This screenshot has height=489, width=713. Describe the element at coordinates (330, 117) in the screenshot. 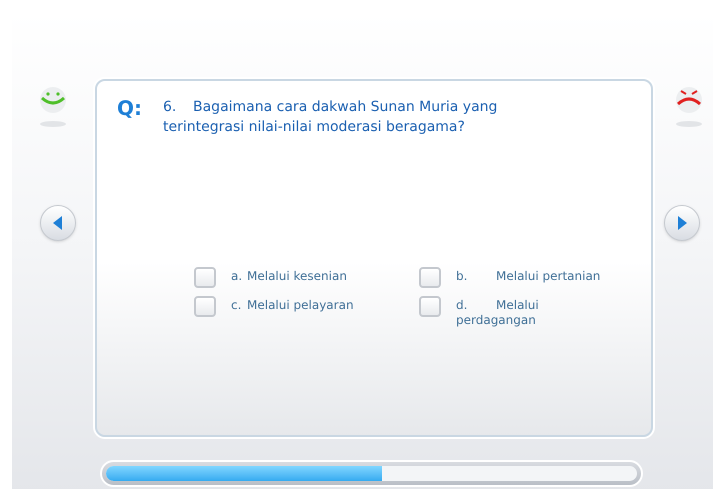

I see `question-text: 6. Bagaimana cara dakwah Sunan Muria yang terintegrasi nilai-nilai moderasi beragama?` at that location.